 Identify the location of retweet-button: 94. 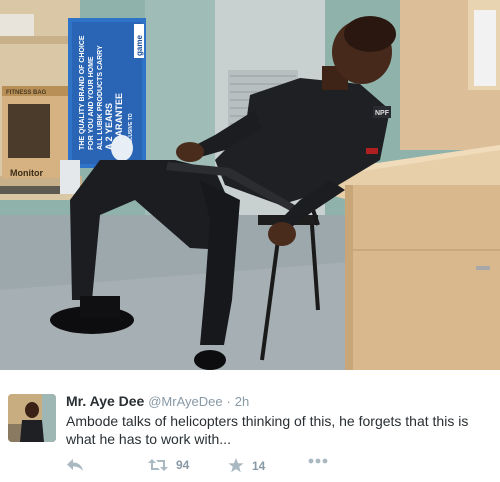
(168, 465).